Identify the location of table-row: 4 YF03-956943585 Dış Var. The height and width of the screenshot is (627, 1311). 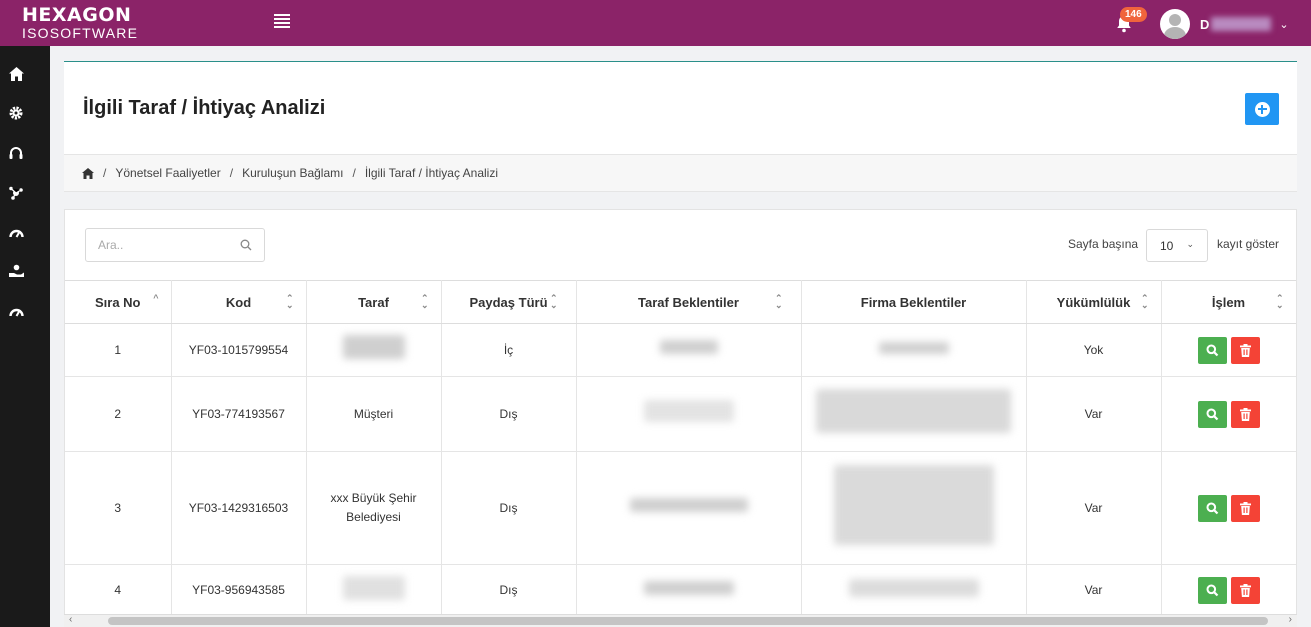
(680, 590).